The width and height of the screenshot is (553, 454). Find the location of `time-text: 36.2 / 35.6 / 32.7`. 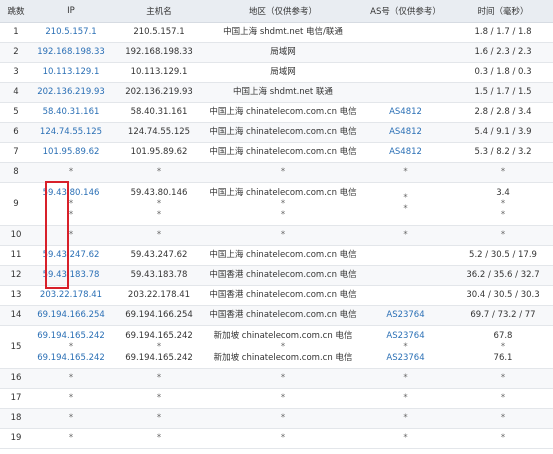

time-text: 36.2 / 35.6 / 32.7 is located at coordinates (503, 275).